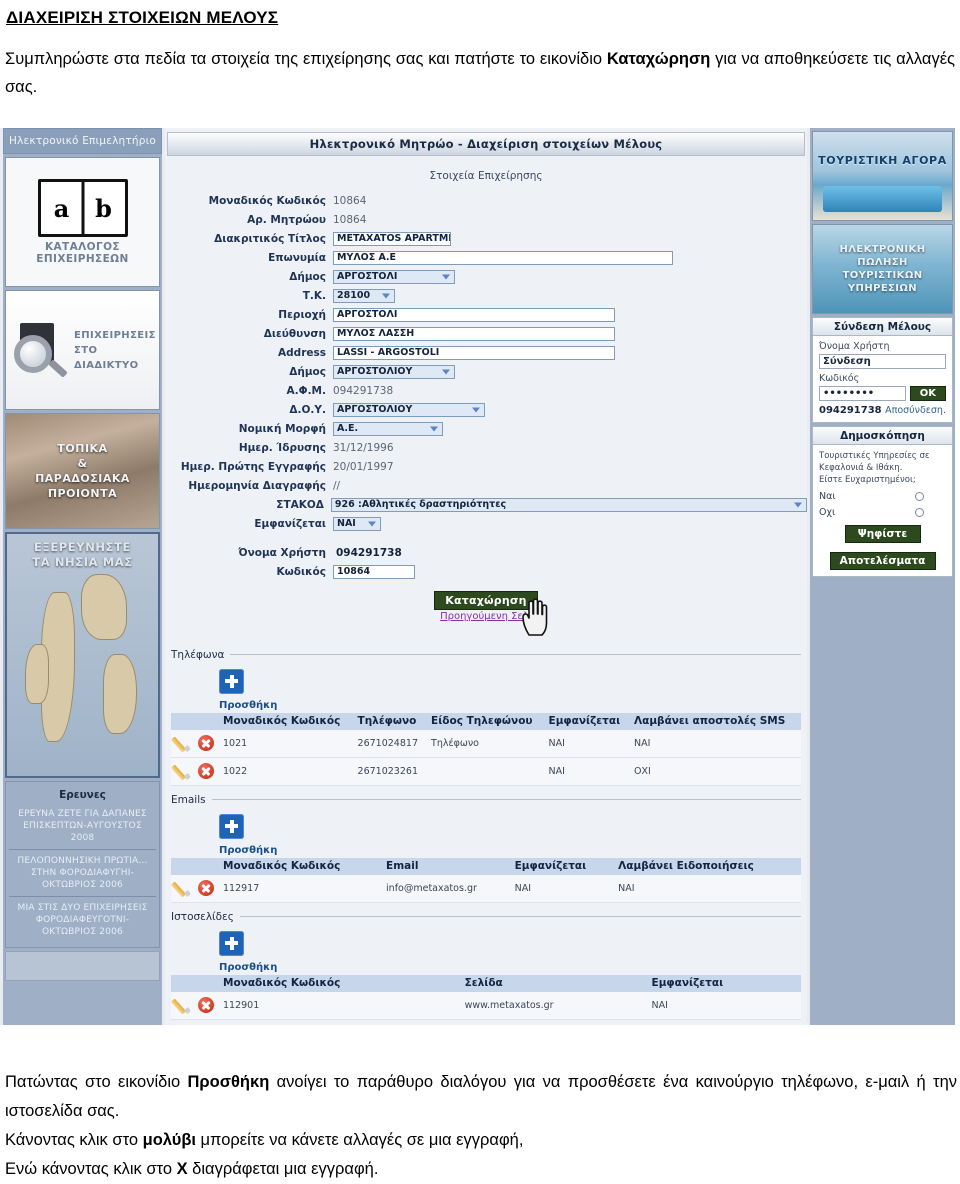 Image resolution: width=960 pixels, height=1184 pixels. What do you see at coordinates (82, 222) in the screenshot?
I see `banner-business-catalog: a b ΚΑΤΑΛΟΓΟΣ ΕΠΙΧΕΙΡΗΣΕΩΝ` at bounding box center [82, 222].